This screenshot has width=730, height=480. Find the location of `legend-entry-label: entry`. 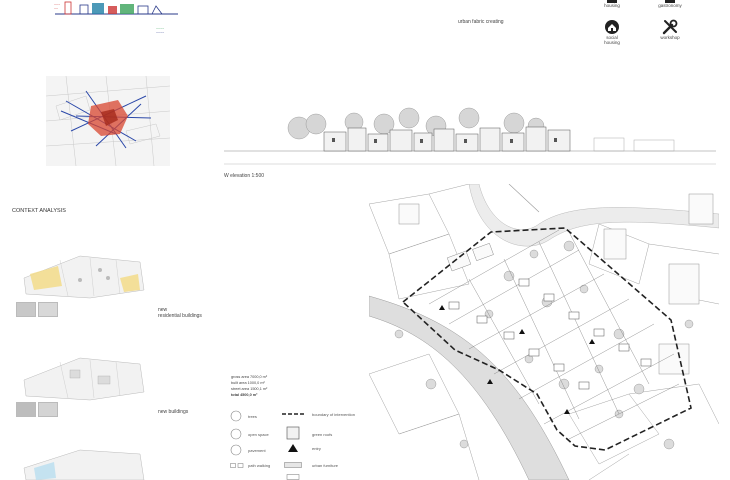

legend-entry-label: entry is located at coordinates (316, 448).